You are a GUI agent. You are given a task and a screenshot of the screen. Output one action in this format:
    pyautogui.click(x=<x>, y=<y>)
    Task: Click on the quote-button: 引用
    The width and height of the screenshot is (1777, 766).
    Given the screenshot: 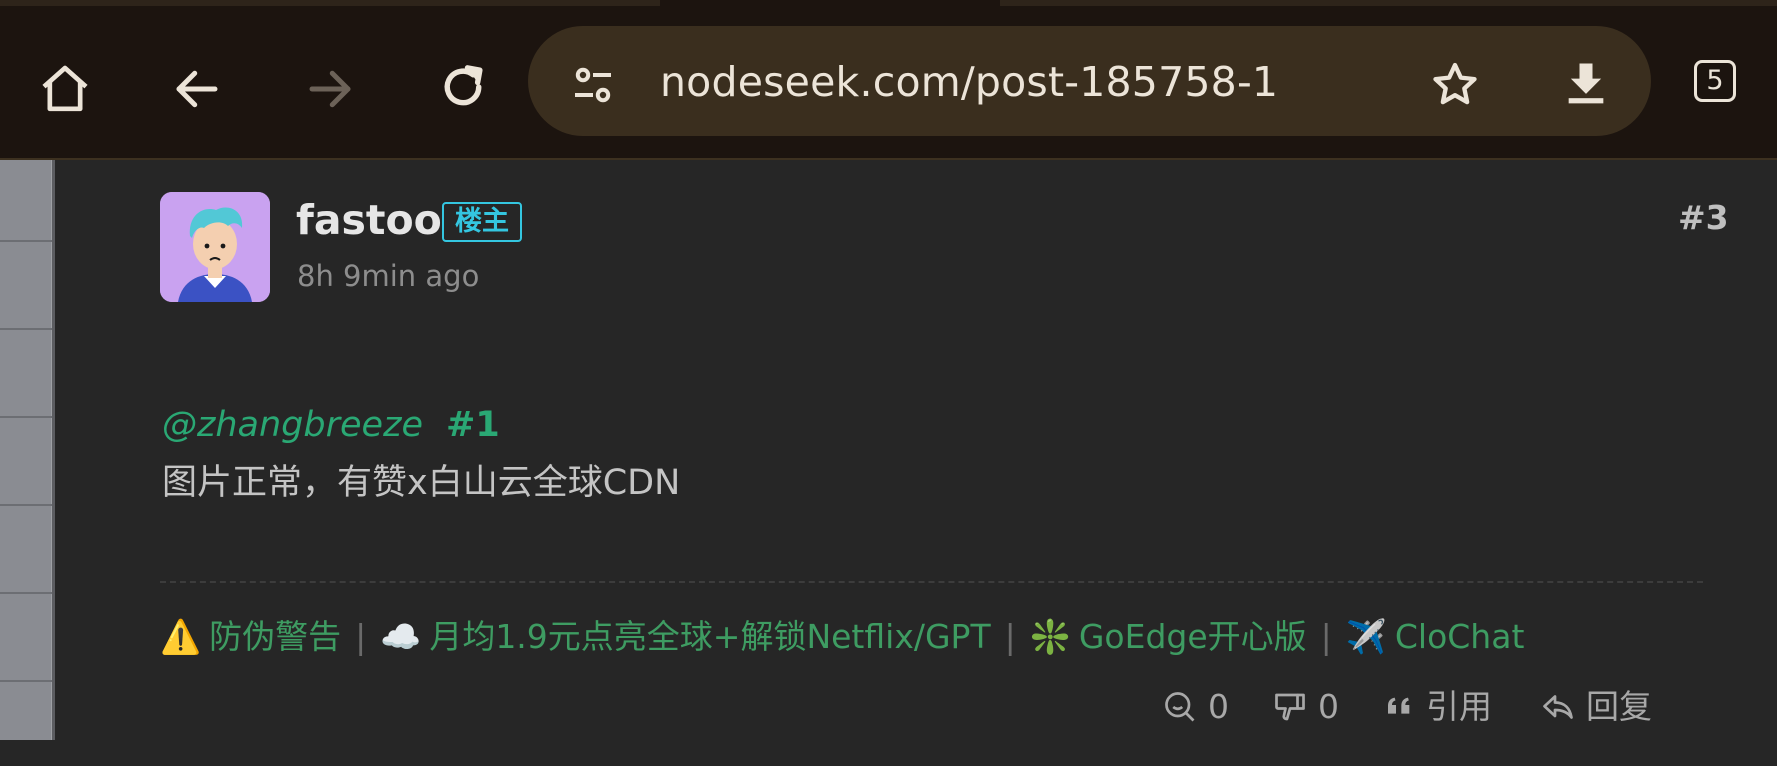 What is the action you would take?
    pyautogui.click(x=1438, y=707)
    